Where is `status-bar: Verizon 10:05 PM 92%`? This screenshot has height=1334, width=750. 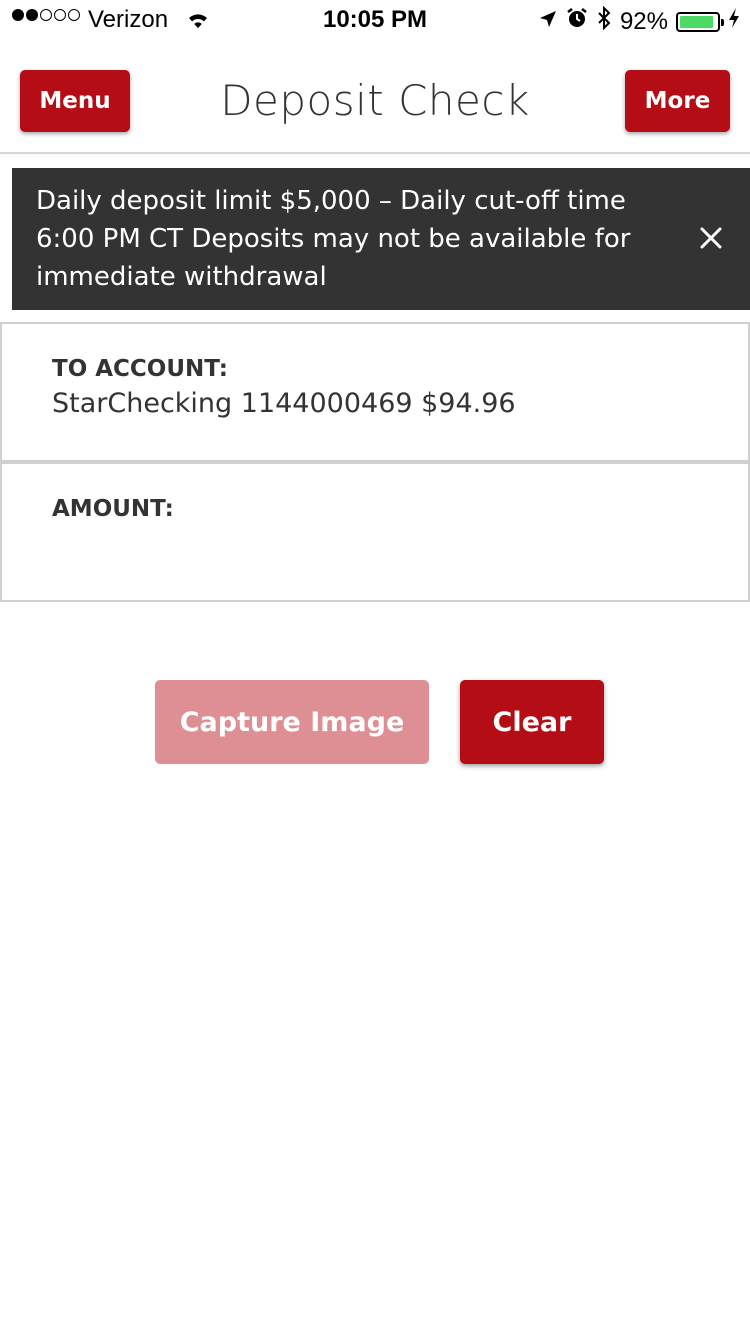 status-bar: Verizon 10:05 PM 92% is located at coordinates (375, 20).